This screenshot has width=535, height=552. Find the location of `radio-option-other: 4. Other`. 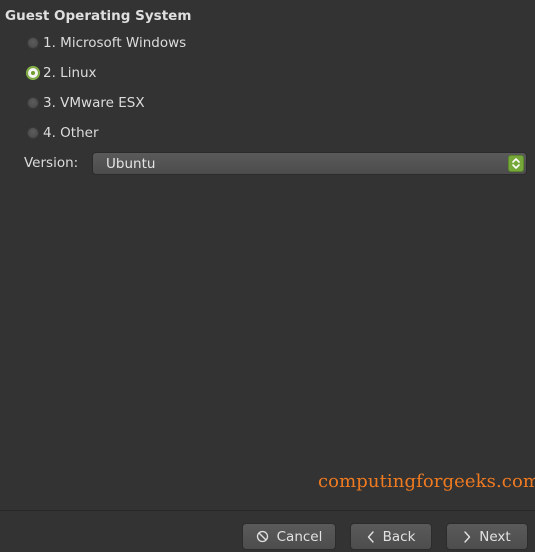

radio-option-other: 4. Other is located at coordinates (63, 133).